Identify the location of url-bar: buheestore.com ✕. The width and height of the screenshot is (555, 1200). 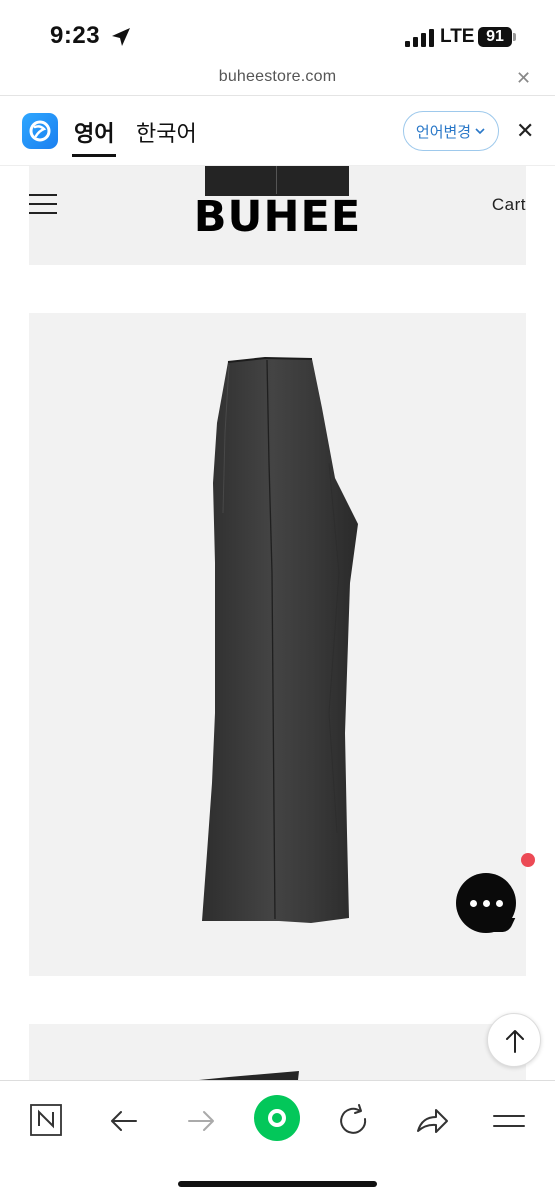
(277, 79).